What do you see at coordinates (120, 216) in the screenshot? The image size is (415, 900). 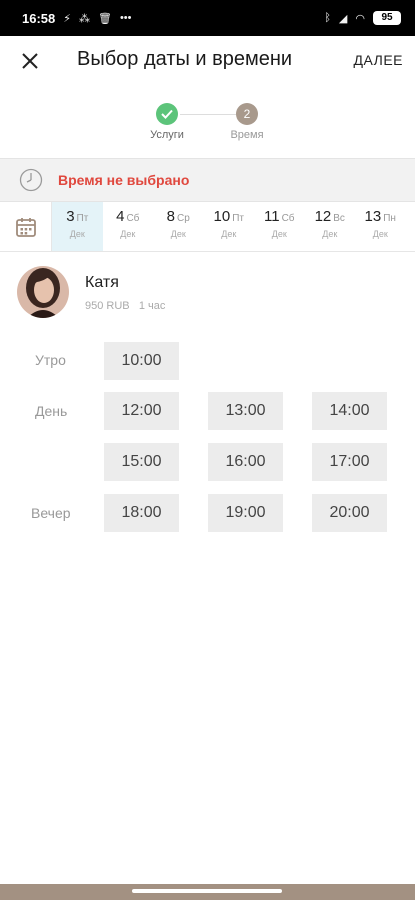 I see `date-number: 4` at bounding box center [120, 216].